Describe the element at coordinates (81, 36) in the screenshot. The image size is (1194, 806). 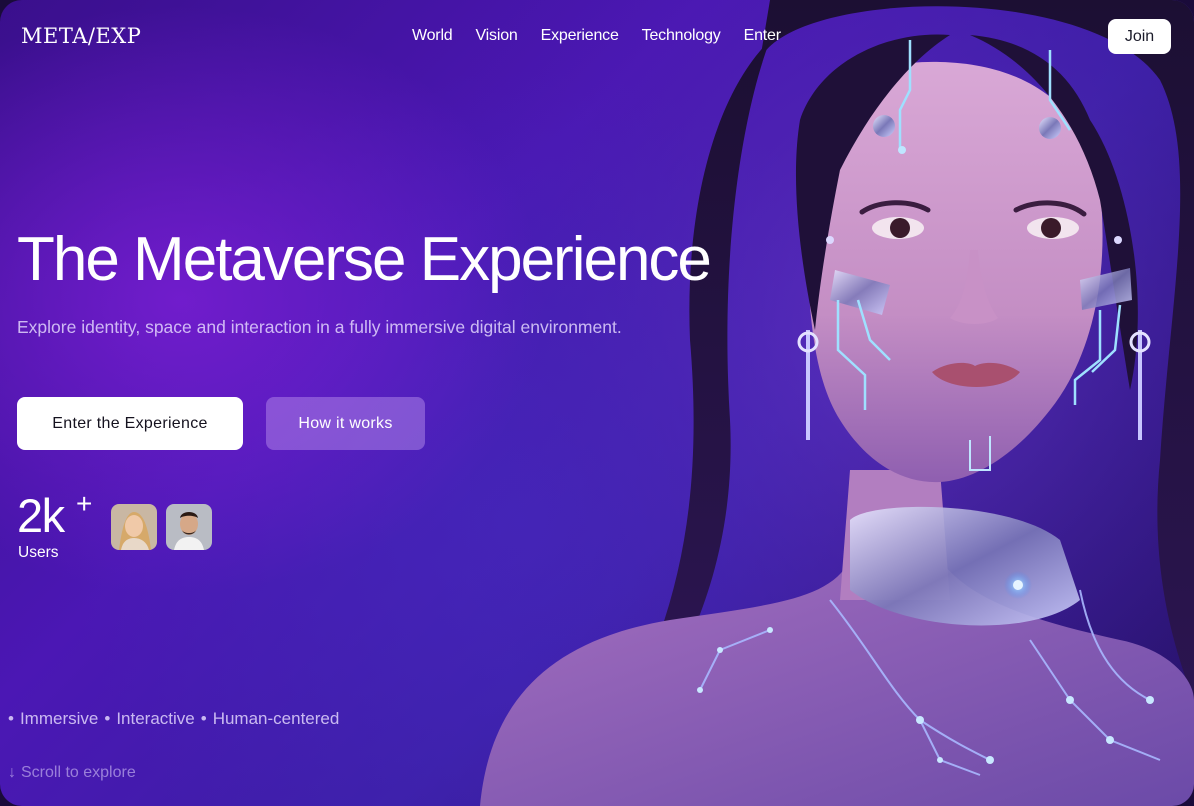
I see `brand-logo: META/EXP` at that location.